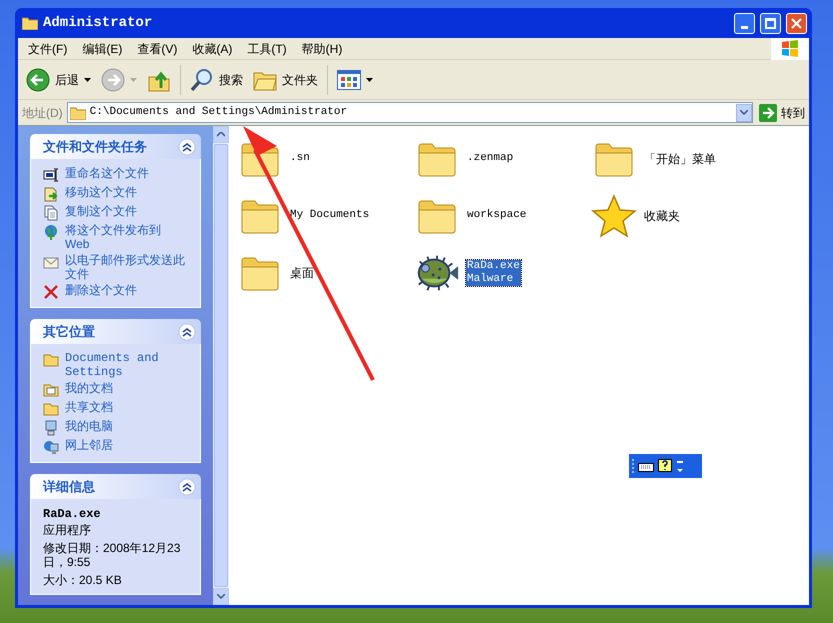  What do you see at coordinates (490, 158) in the screenshot?
I see `file-label: .zenmap` at bounding box center [490, 158].